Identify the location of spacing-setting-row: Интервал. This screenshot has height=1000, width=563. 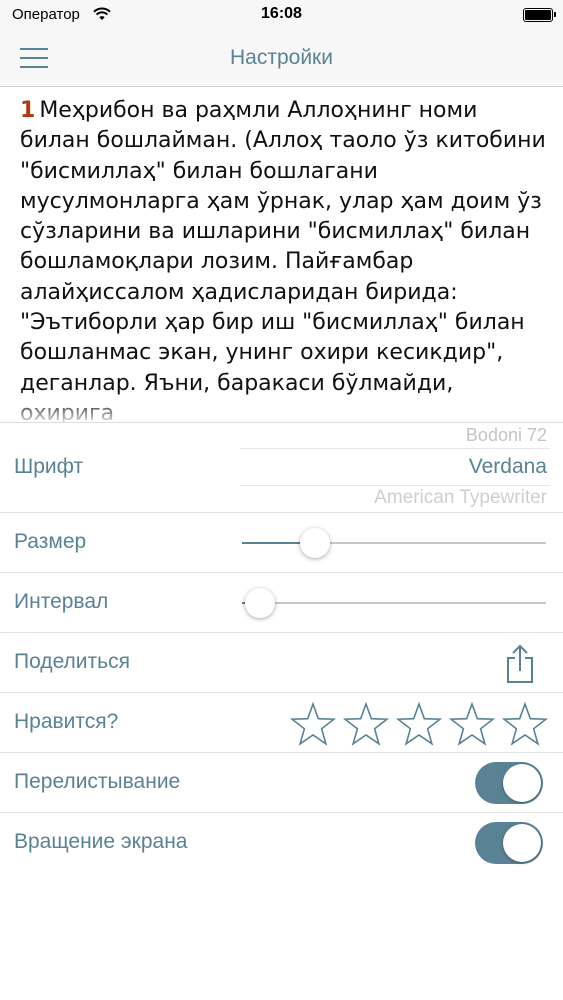
(281, 603).